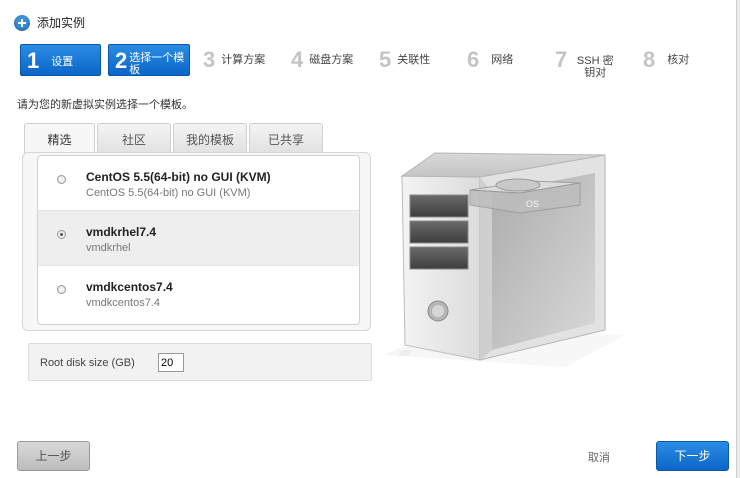 This screenshot has width=740, height=478. Describe the element at coordinates (53, 456) in the screenshot. I see `back-button: 上一步` at that location.